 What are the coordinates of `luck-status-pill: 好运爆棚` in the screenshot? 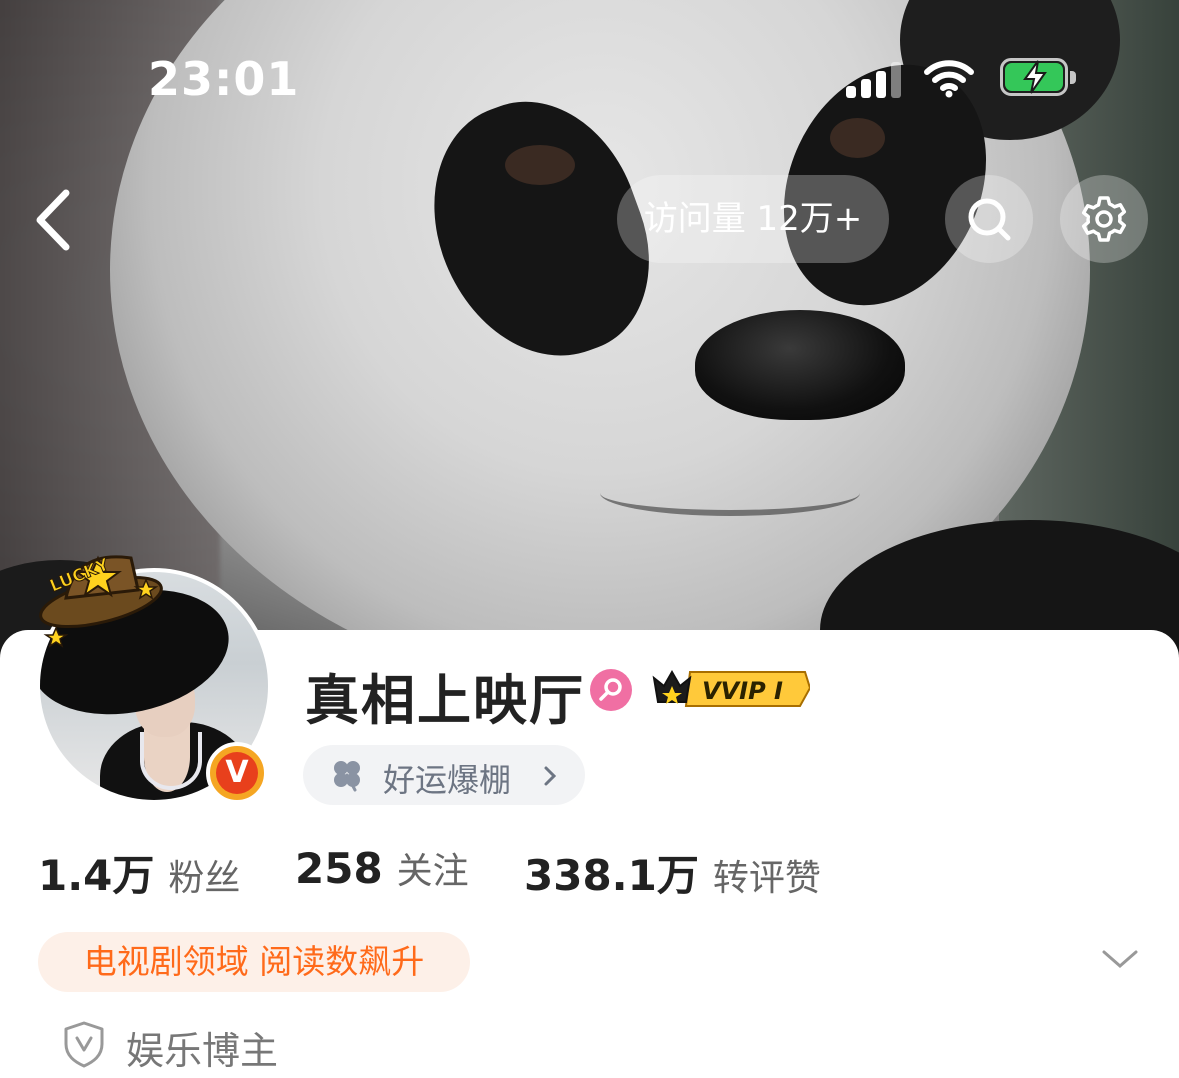 It's located at (444, 775).